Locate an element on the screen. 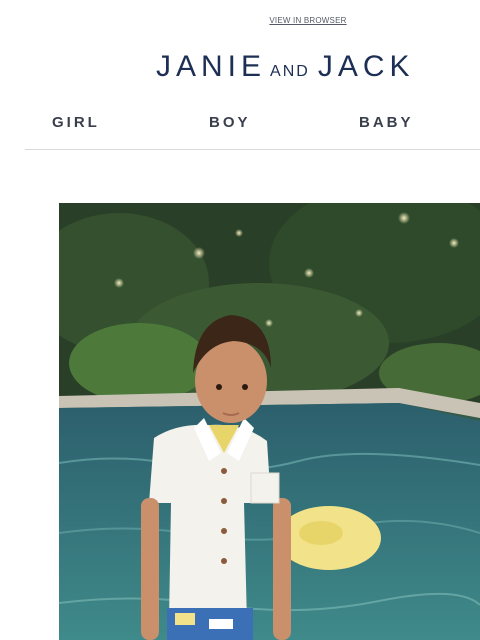 The width and height of the screenshot is (480, 640). nav-item-girl: GIRL is located at coordinates (76, 122).